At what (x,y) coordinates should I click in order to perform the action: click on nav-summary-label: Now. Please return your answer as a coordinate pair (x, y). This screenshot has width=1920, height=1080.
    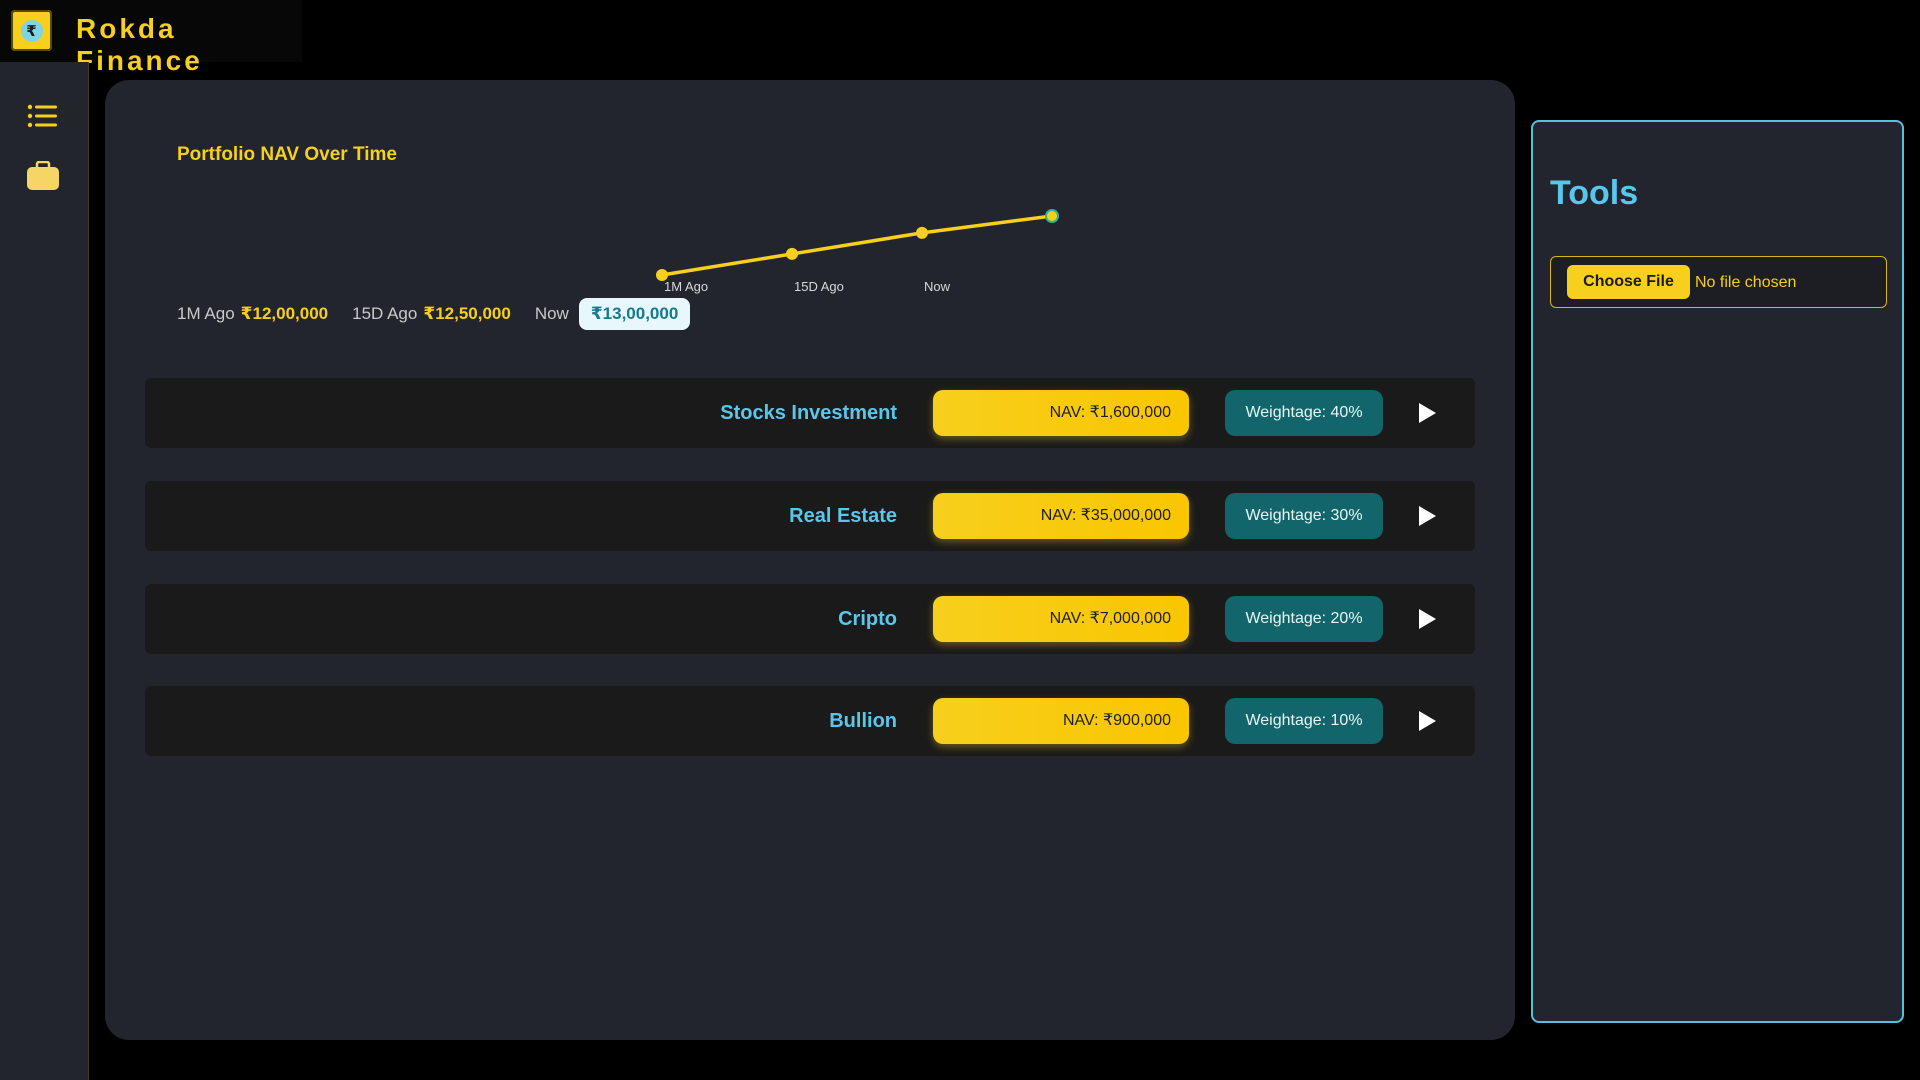
    Looking at the image, I should click on (551, 313).